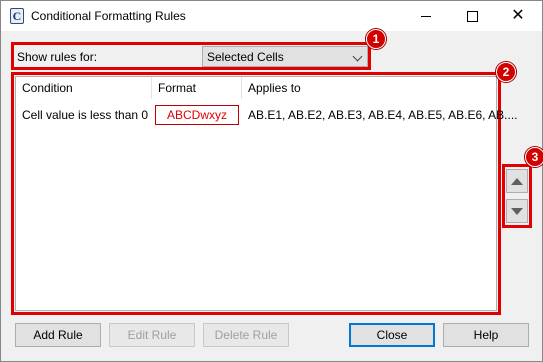  I want to click on column-header-applies-to: Applies to, so click(357, 88).